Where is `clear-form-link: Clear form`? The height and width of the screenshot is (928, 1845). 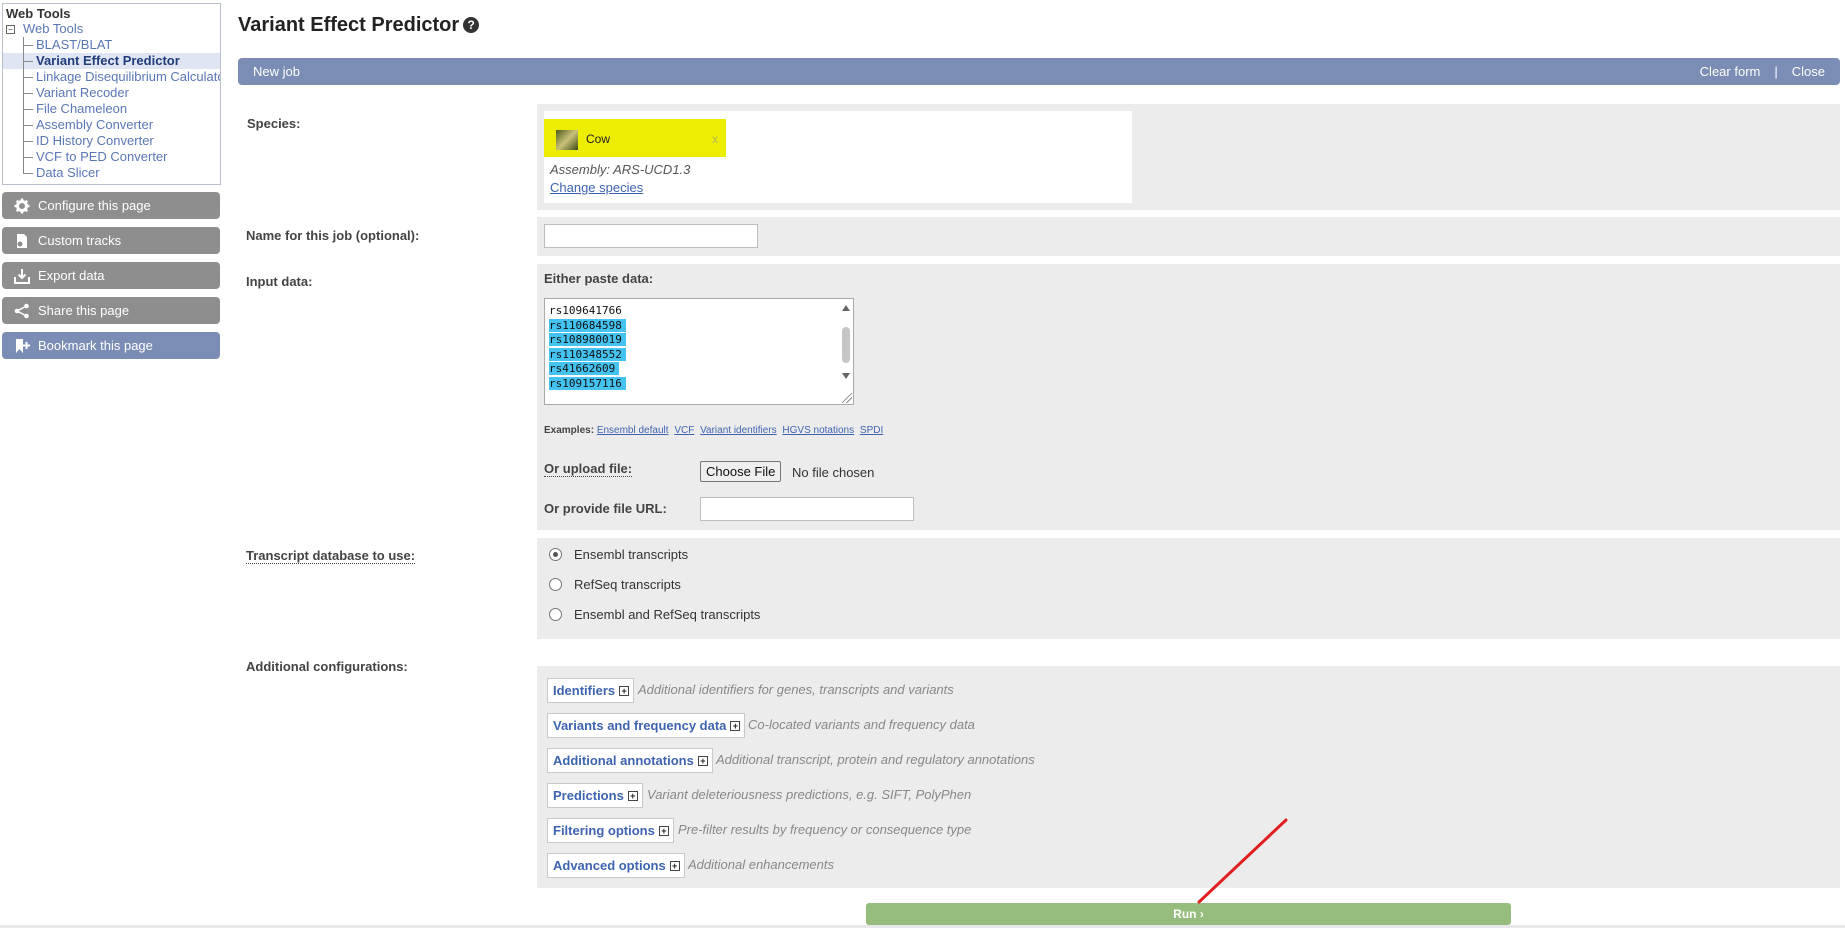 clear-form-link: Clear form is located at coordinates (1730, 71).